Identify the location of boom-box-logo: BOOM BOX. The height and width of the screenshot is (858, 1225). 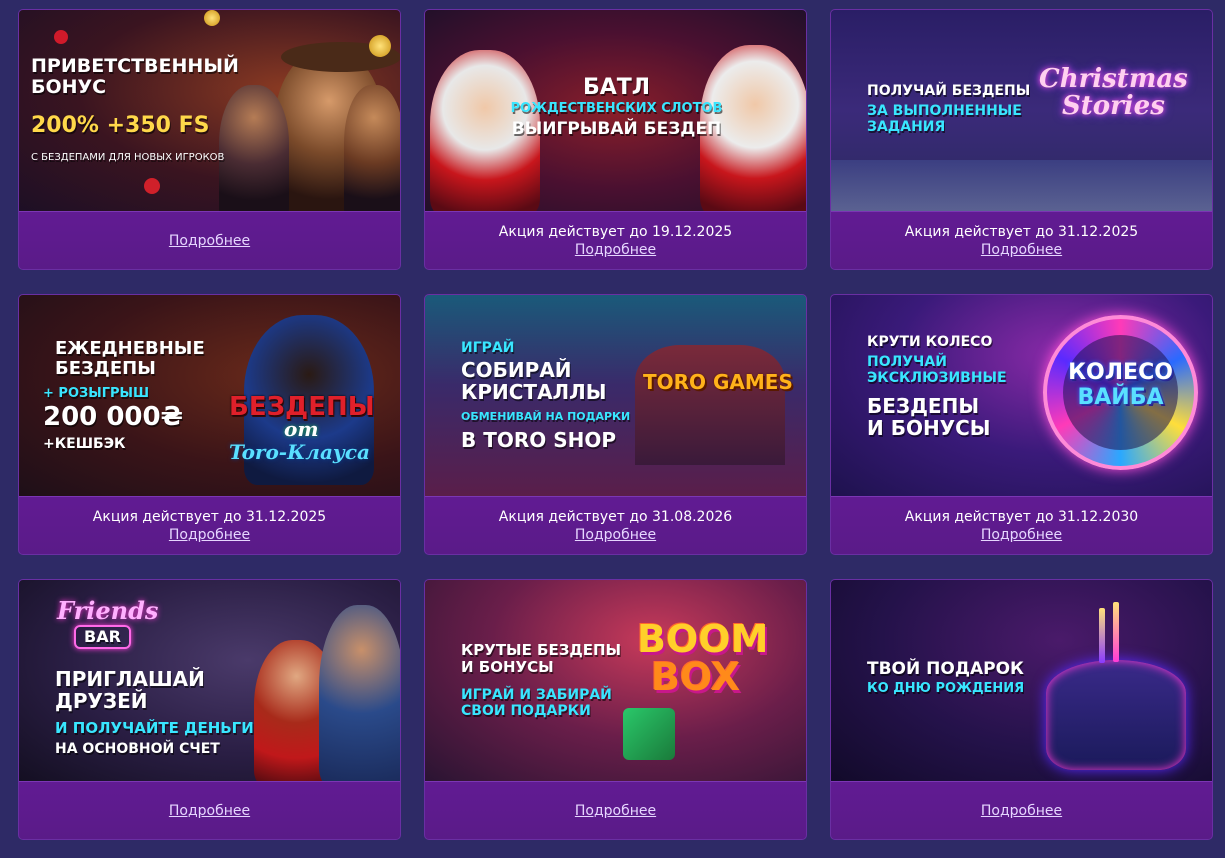
(703, 658).